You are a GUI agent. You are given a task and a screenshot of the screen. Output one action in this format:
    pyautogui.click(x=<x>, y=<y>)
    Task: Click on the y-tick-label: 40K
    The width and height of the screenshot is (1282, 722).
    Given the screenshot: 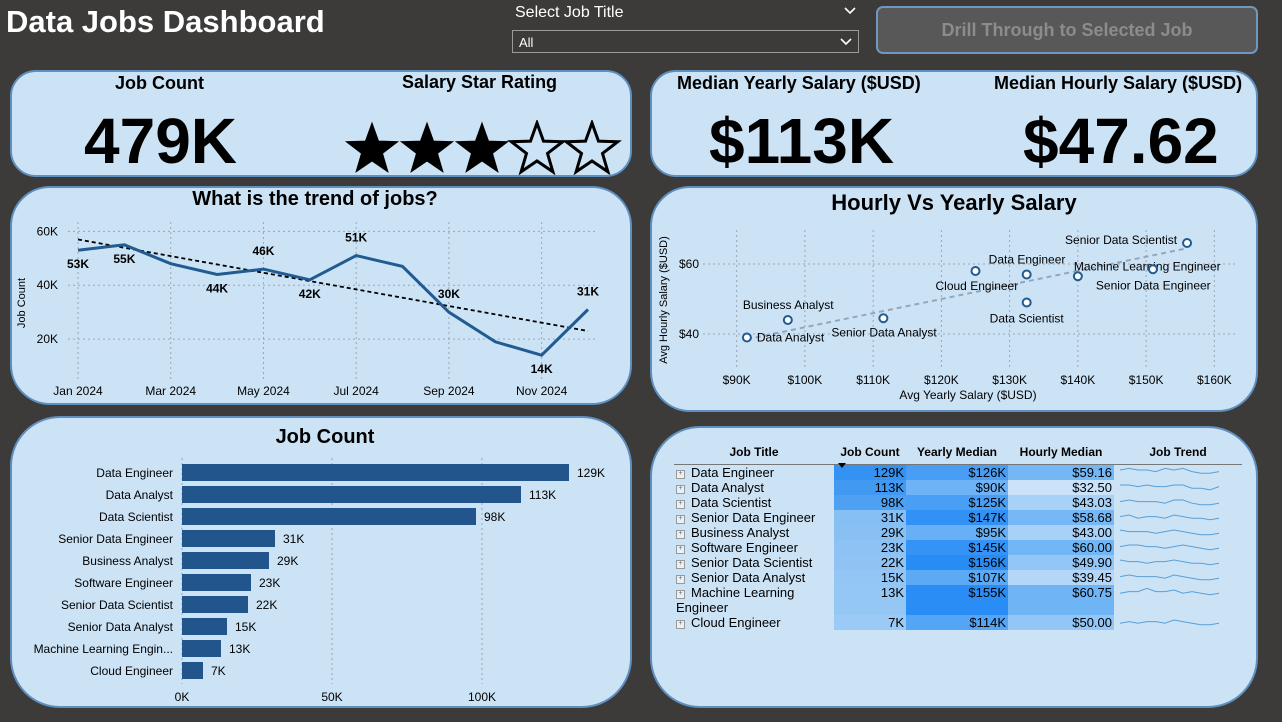 What is the action you would take?
    pyautogui.click(x=47, y=285)
    